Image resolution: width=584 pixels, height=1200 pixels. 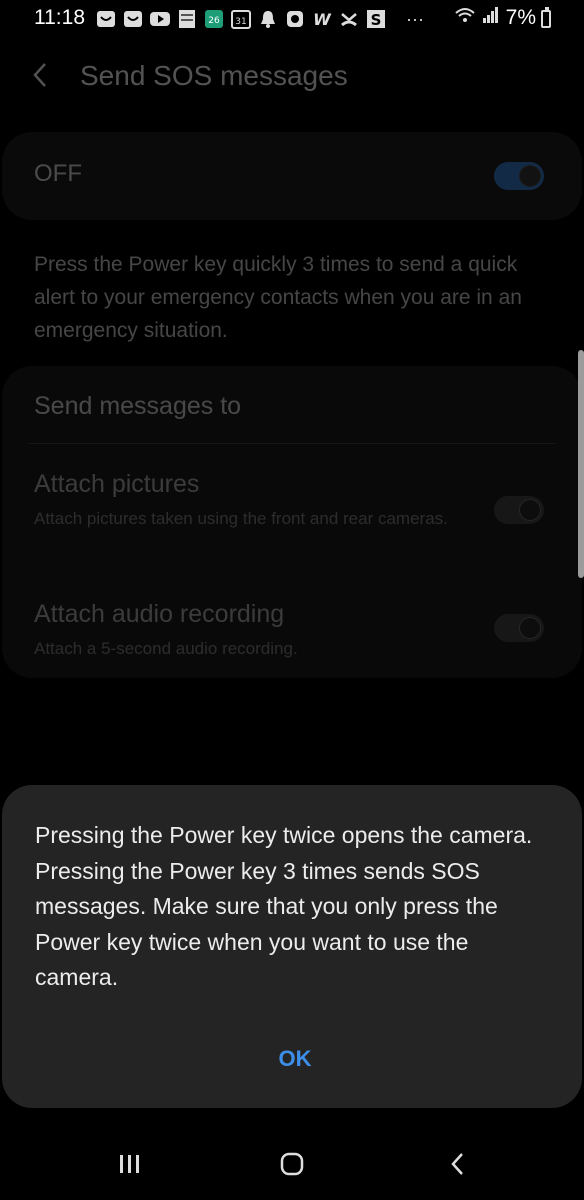 What do you see at coordinates (268, 19) in the screenshot?
I see `bell-icon` at bounding box center [268, 19].